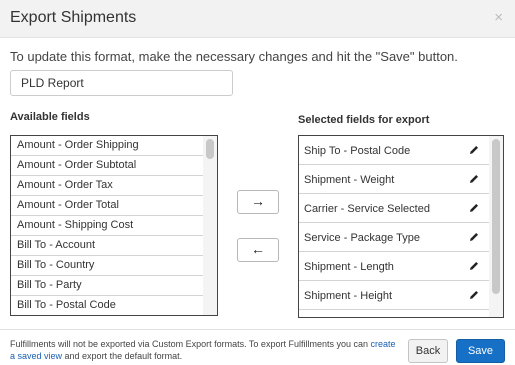 This screenshot has width=515, height=365. What do you see at coordinates (107, 146) in the screenshot?
I see `available-field-item: Amount - Order Shipping` at bounding box center [107, 146].